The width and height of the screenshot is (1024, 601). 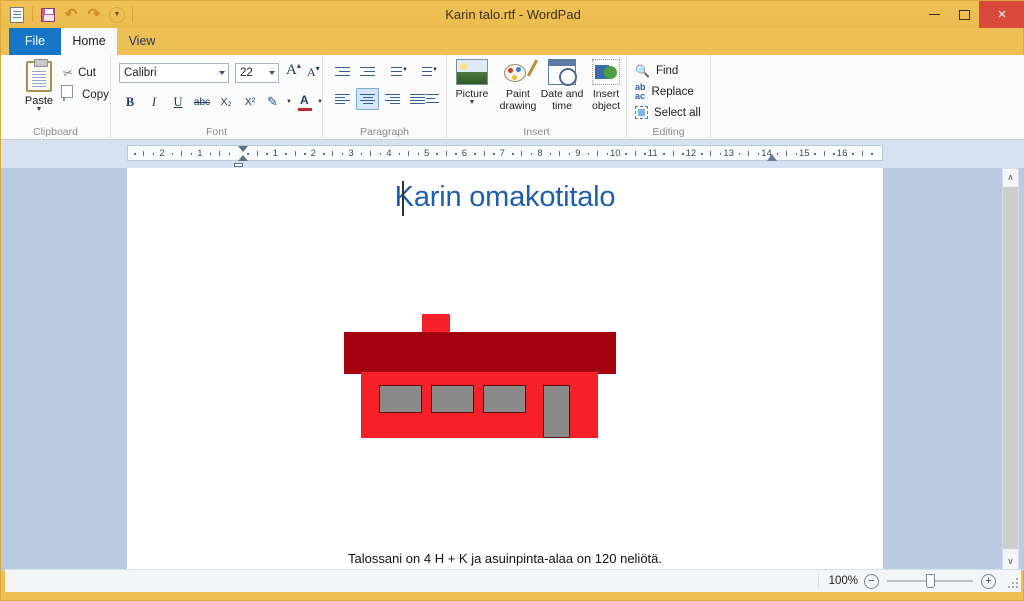 What do you see at coordinates (656, 70) in the screenshot?
I see `find-button: 🔍 Find` at bounding box center [656, 70].